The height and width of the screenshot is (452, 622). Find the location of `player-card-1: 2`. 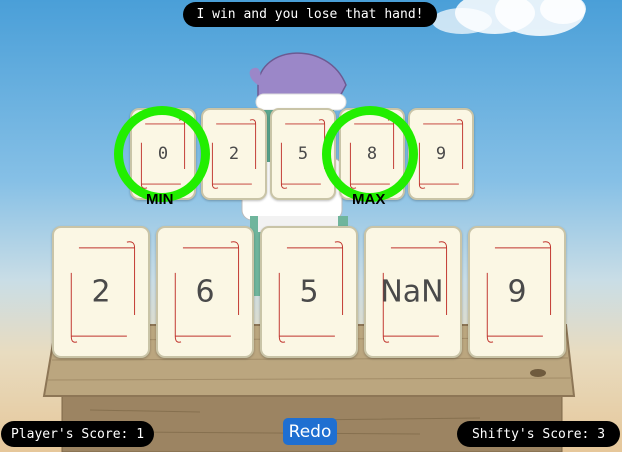

player-card-1: 2 is located at coordinates (101, 292).